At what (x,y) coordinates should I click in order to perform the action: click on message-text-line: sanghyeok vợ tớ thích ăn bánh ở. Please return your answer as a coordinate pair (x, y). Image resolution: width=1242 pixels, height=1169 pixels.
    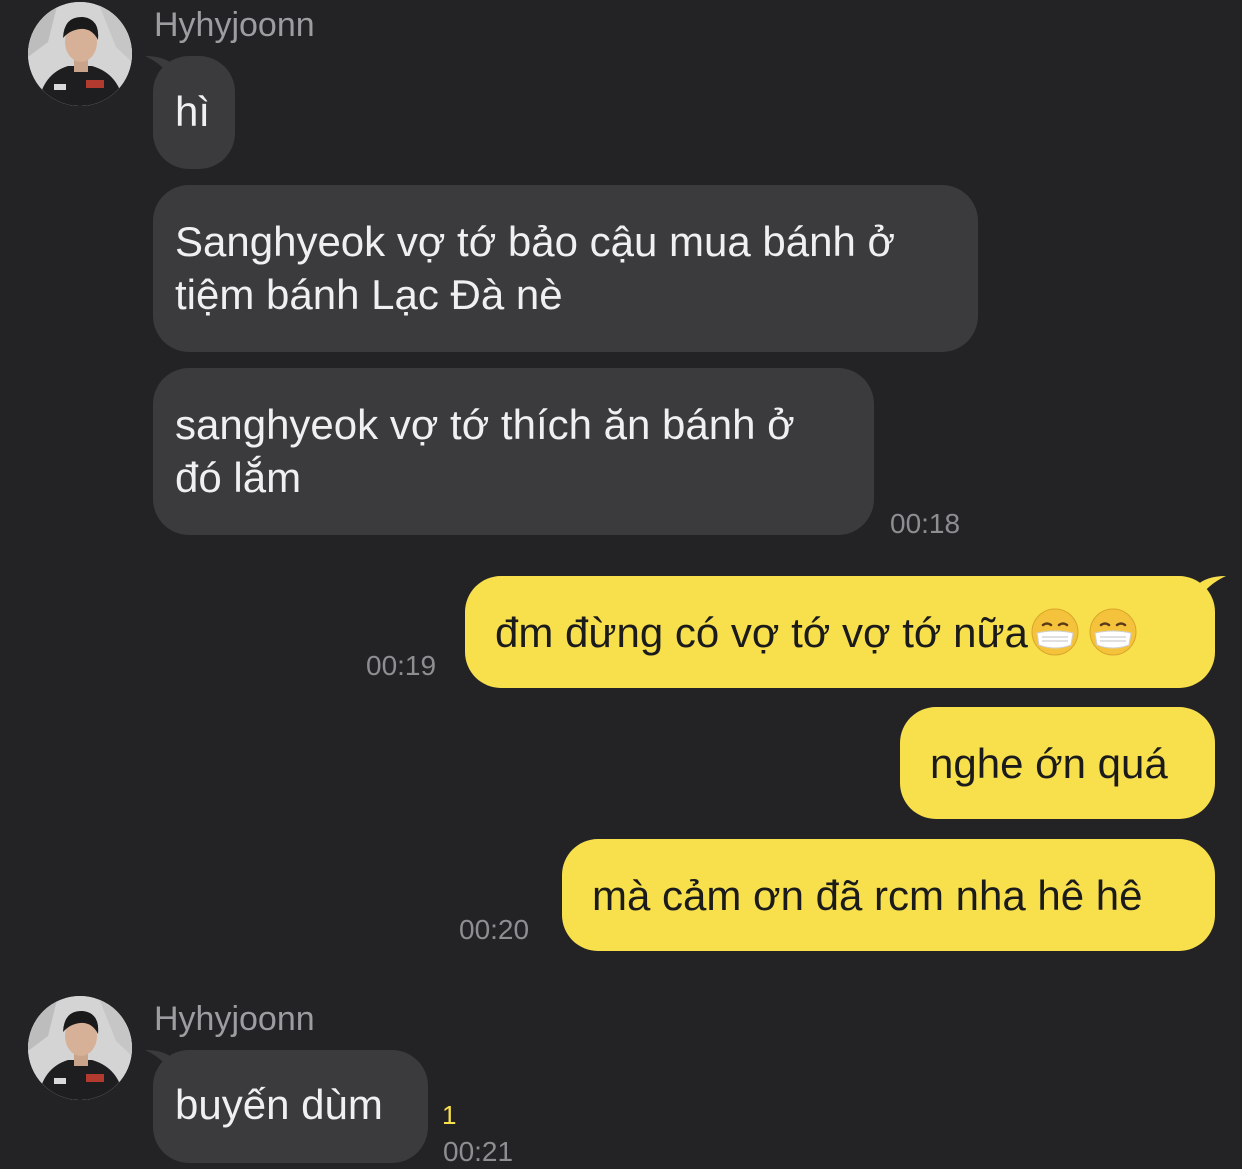
    Looking at the image, I should click on (485, 424).